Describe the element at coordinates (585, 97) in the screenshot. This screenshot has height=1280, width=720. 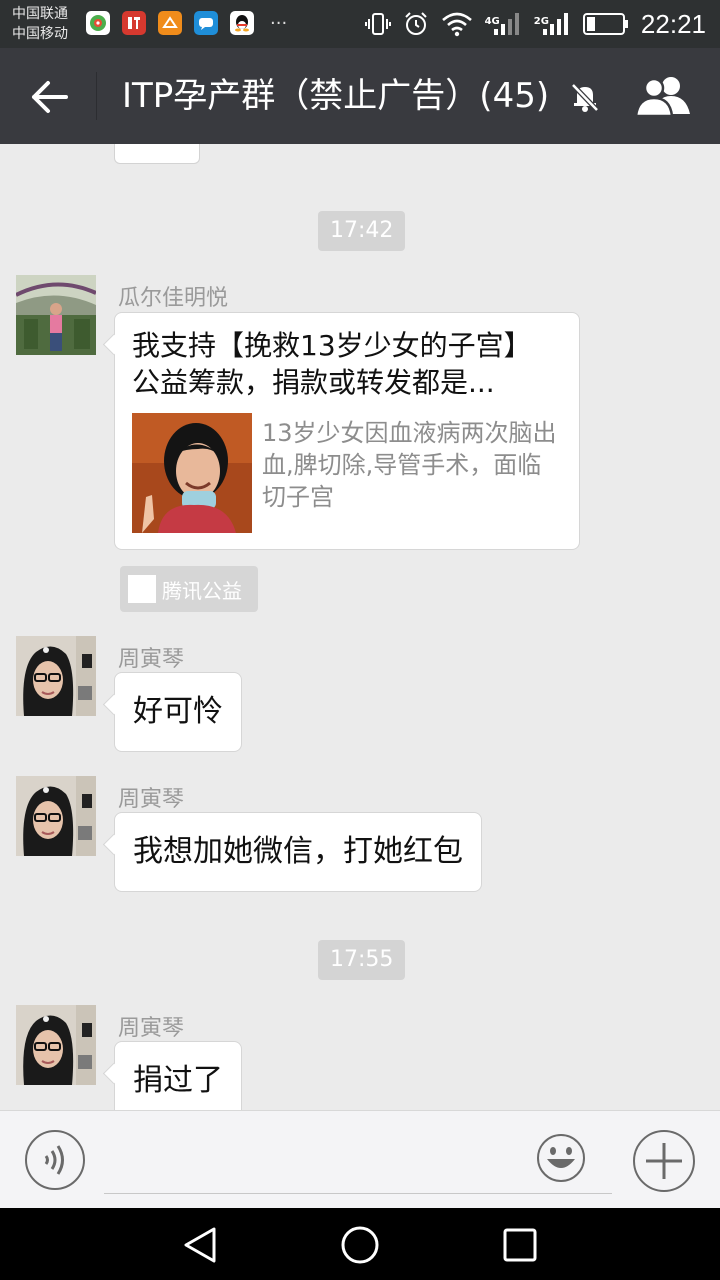
I see `mute-bell-icon` at that location.